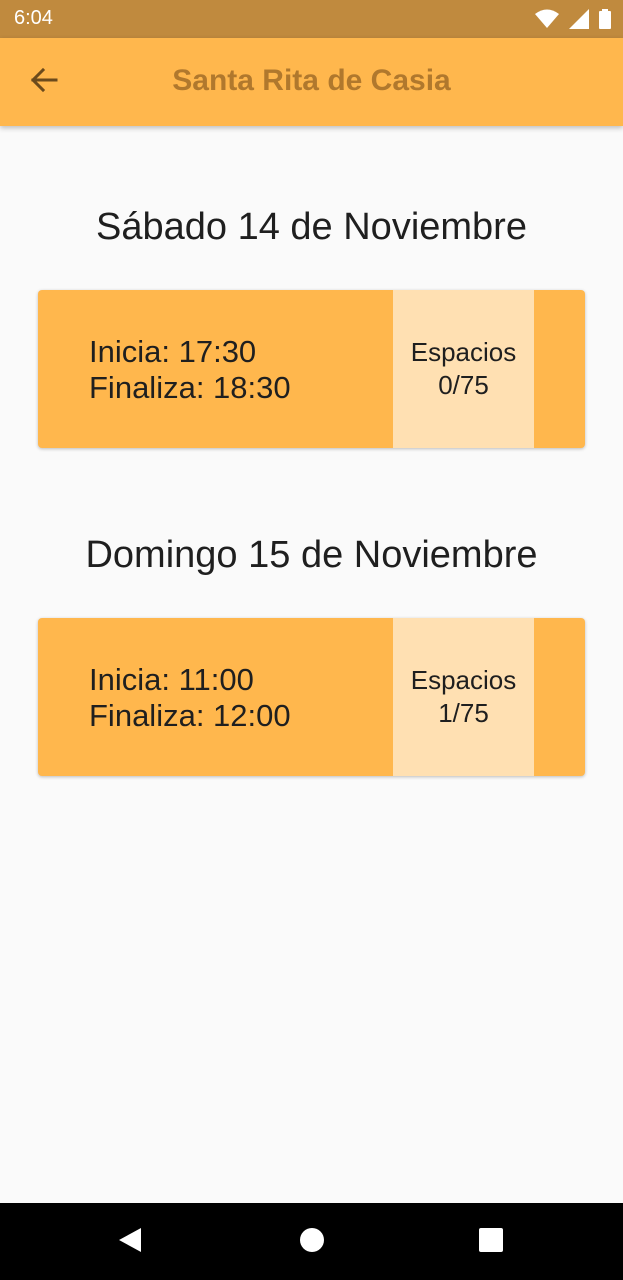 Image resolution: width=623 pixels, height=1280 pixels. I want to click on battery-icon, so click(605, 21).